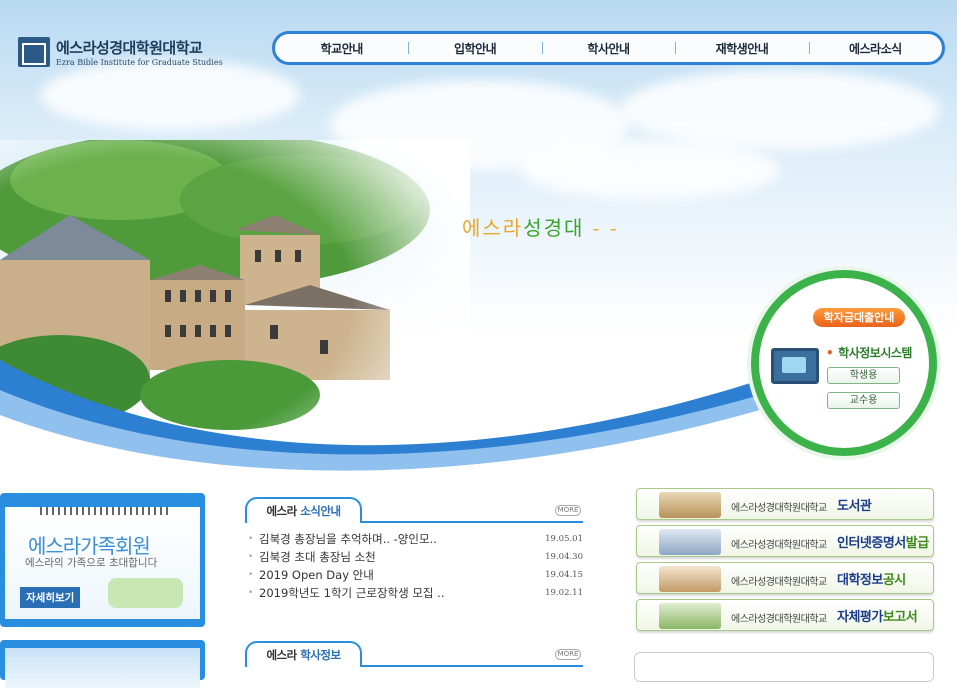  Describe the element at coordinates (795, 366) in the screenshot. I see `monitor-icon` at that location.